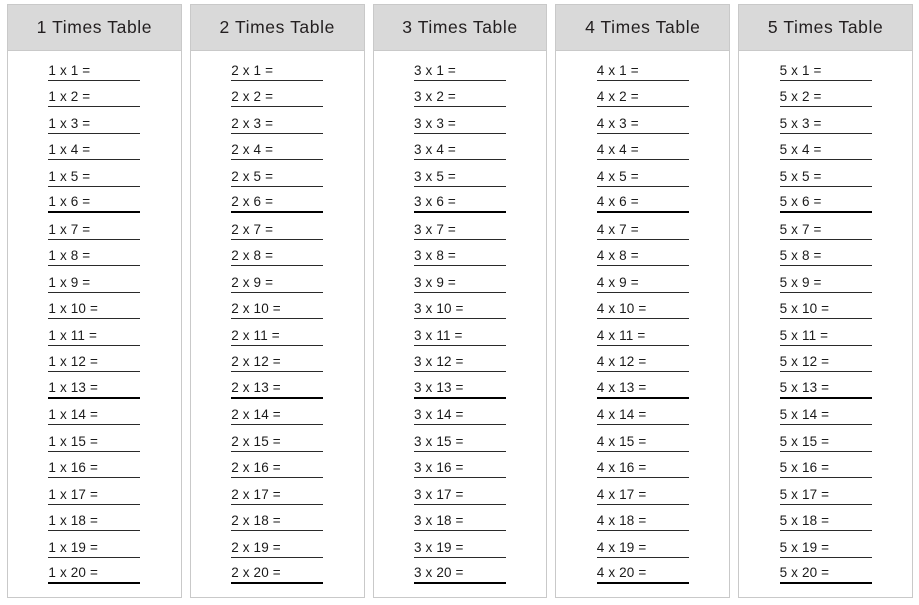  Describe the element at coordinates (277, 522) in the screenshot. I see `answer-blank: 2 x 18 =` at that location.